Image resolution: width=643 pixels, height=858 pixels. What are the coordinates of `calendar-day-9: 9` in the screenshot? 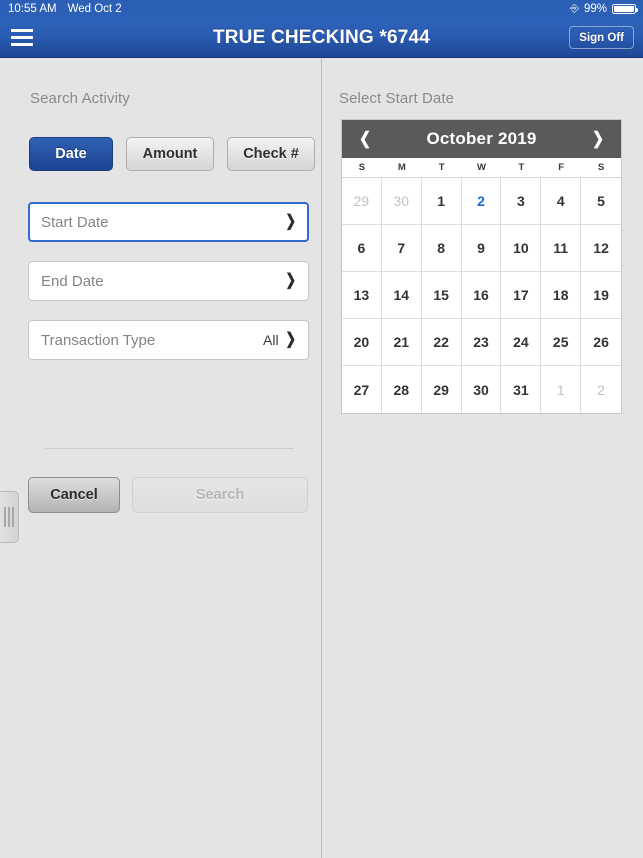 It's located at (481, 248).